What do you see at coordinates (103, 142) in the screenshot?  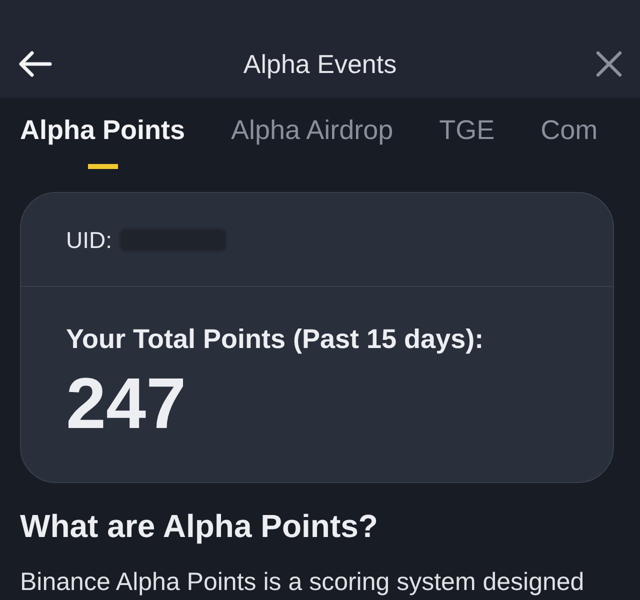 I see `tab: Alpha Points` at bounding box center [103, 142].